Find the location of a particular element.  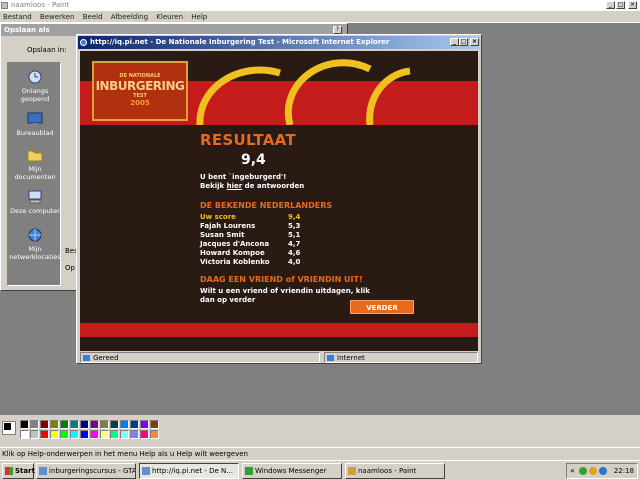

menu-bewerken: Bewerken is located at coordinates (57, 17).